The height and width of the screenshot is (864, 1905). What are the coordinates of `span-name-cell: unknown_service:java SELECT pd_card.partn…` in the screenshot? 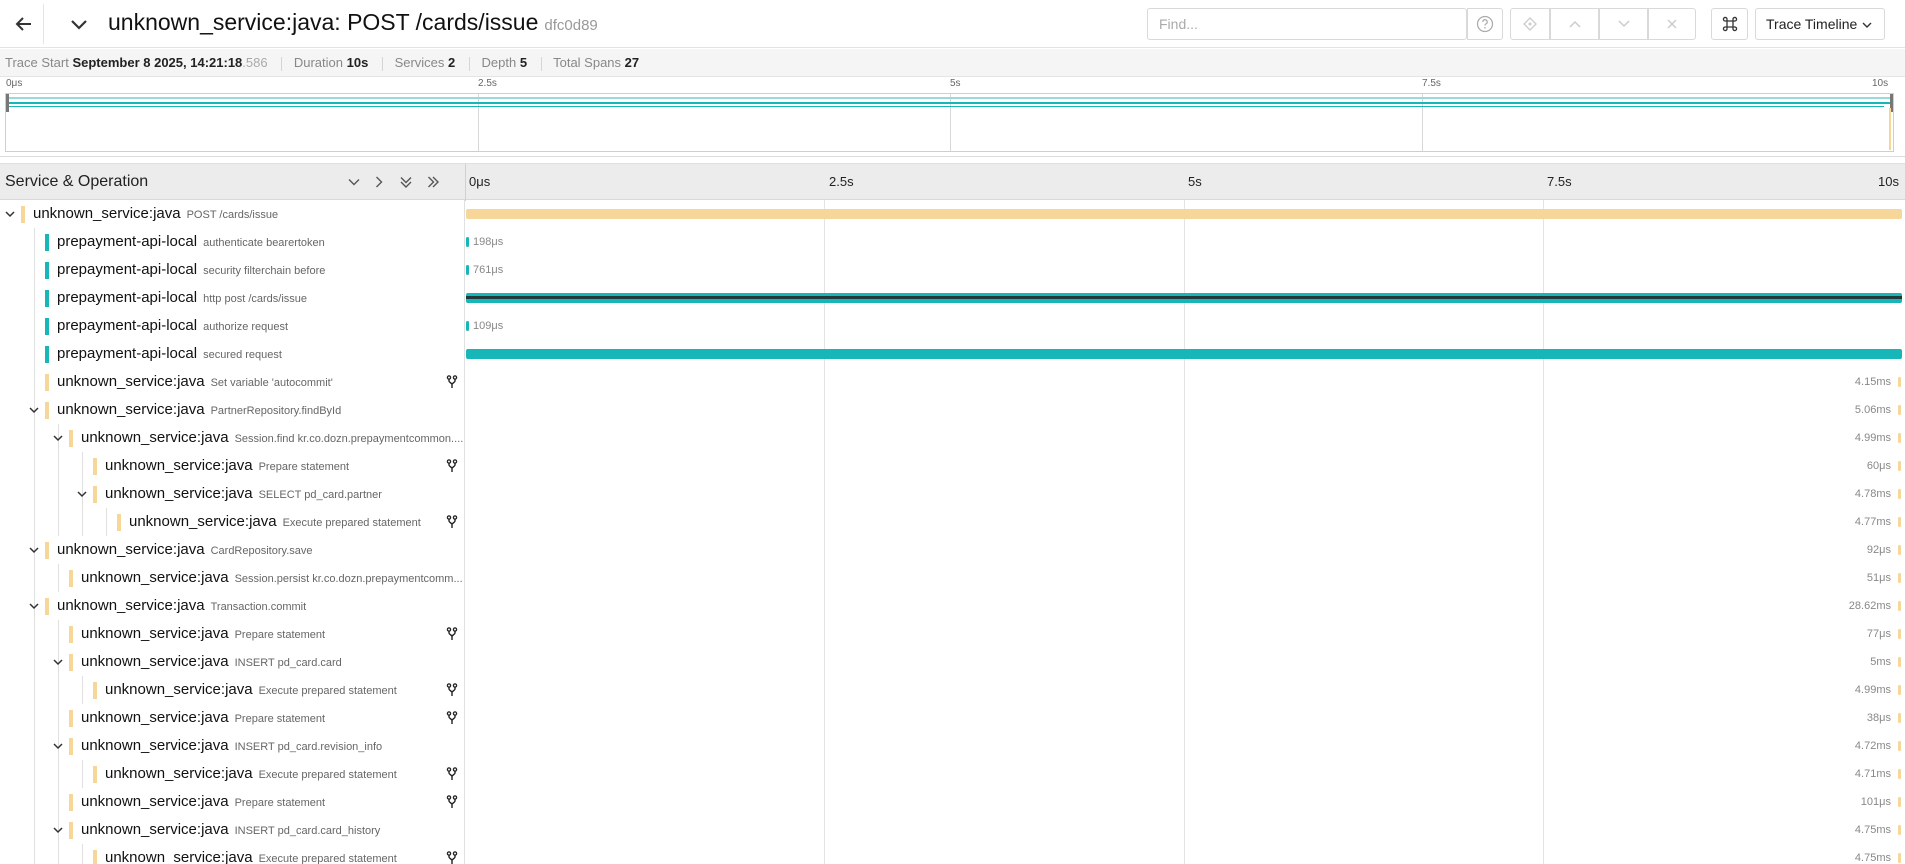 It's located at (232, 494).